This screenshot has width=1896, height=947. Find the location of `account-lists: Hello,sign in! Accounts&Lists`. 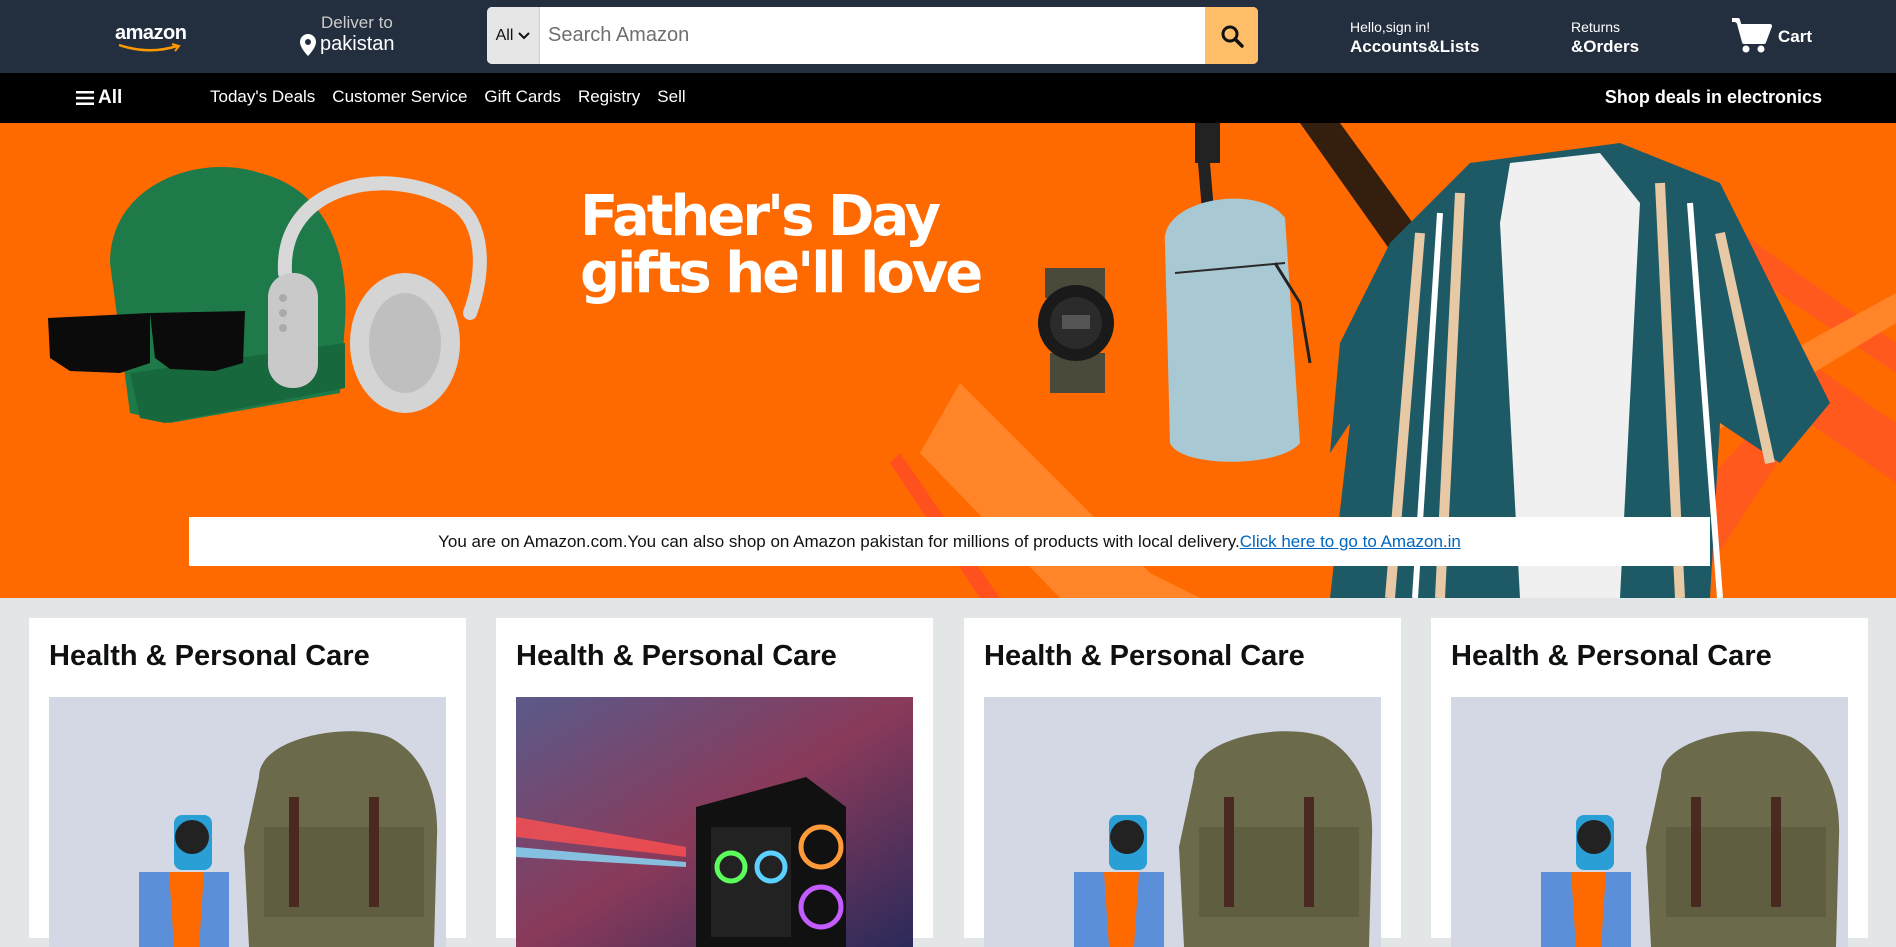

account-lists: Hello,sign in! Accounts&Lists is located at coordinates (1414, 38).